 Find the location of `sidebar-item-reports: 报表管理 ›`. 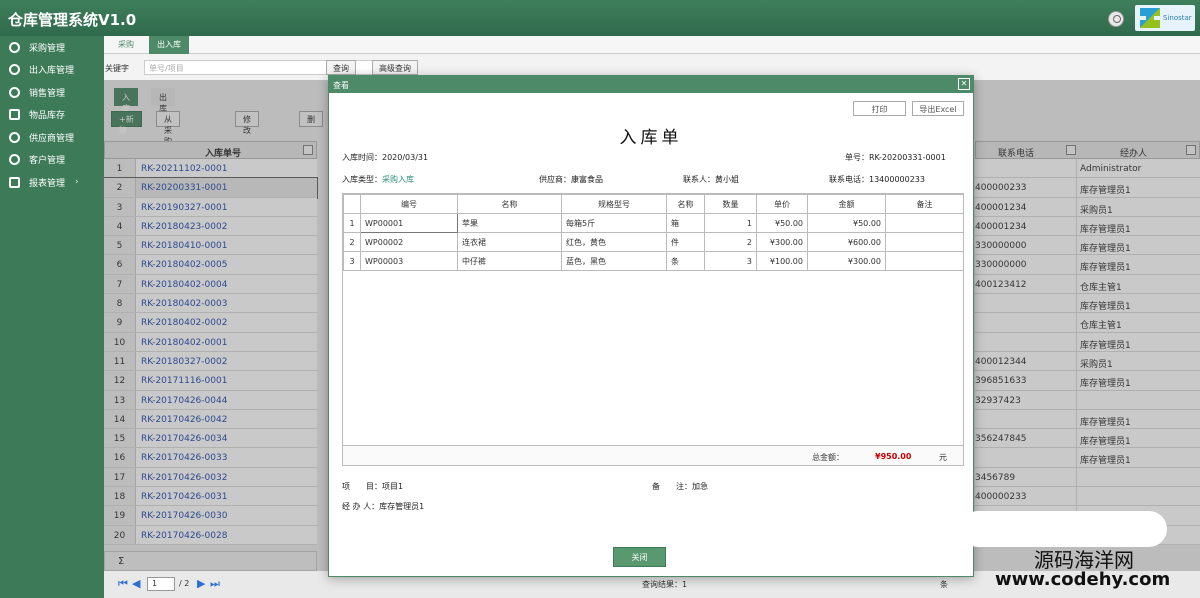

sidebar-item-reports: 报表管理 › is located at coordinates (52, 182).